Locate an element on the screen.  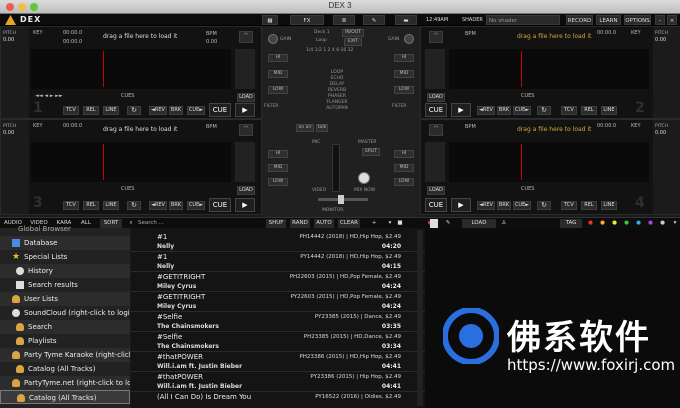
tag-blue: ● is located at coordinates (638, 223).